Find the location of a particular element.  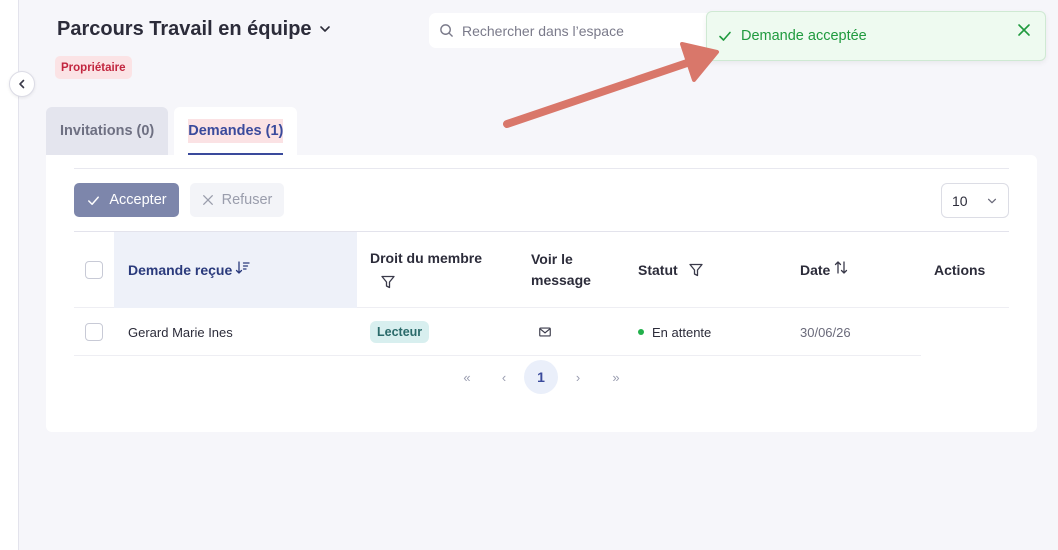

column-label: Voir le message is located at coordinates (561, 269).